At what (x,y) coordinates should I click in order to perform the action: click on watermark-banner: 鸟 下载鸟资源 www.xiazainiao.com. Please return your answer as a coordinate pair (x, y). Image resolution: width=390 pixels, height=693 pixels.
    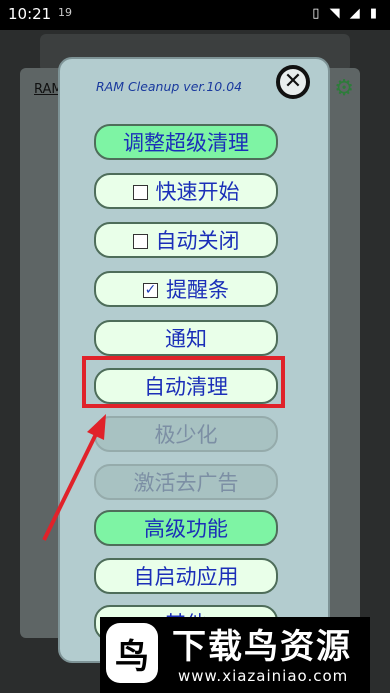
    Looking at the image, I should click on (235, 655).